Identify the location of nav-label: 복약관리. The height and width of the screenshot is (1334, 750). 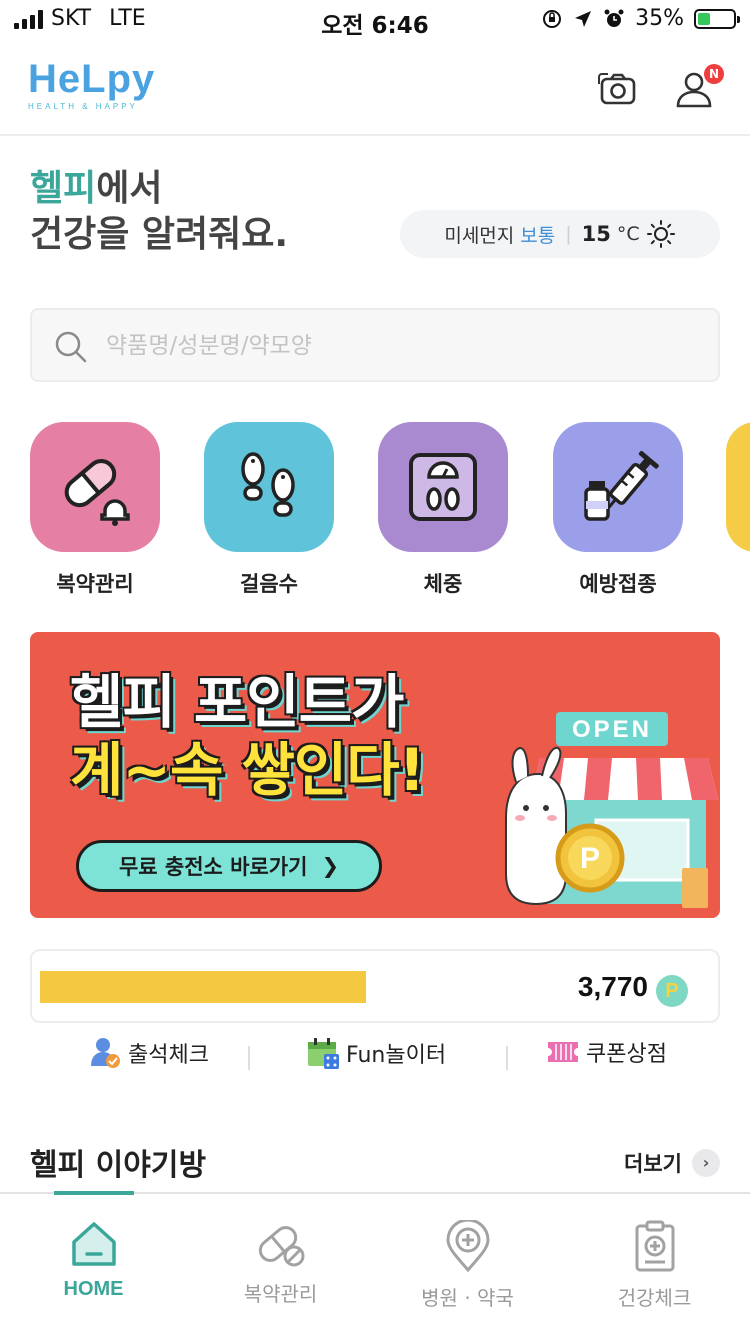
(280, 1294).